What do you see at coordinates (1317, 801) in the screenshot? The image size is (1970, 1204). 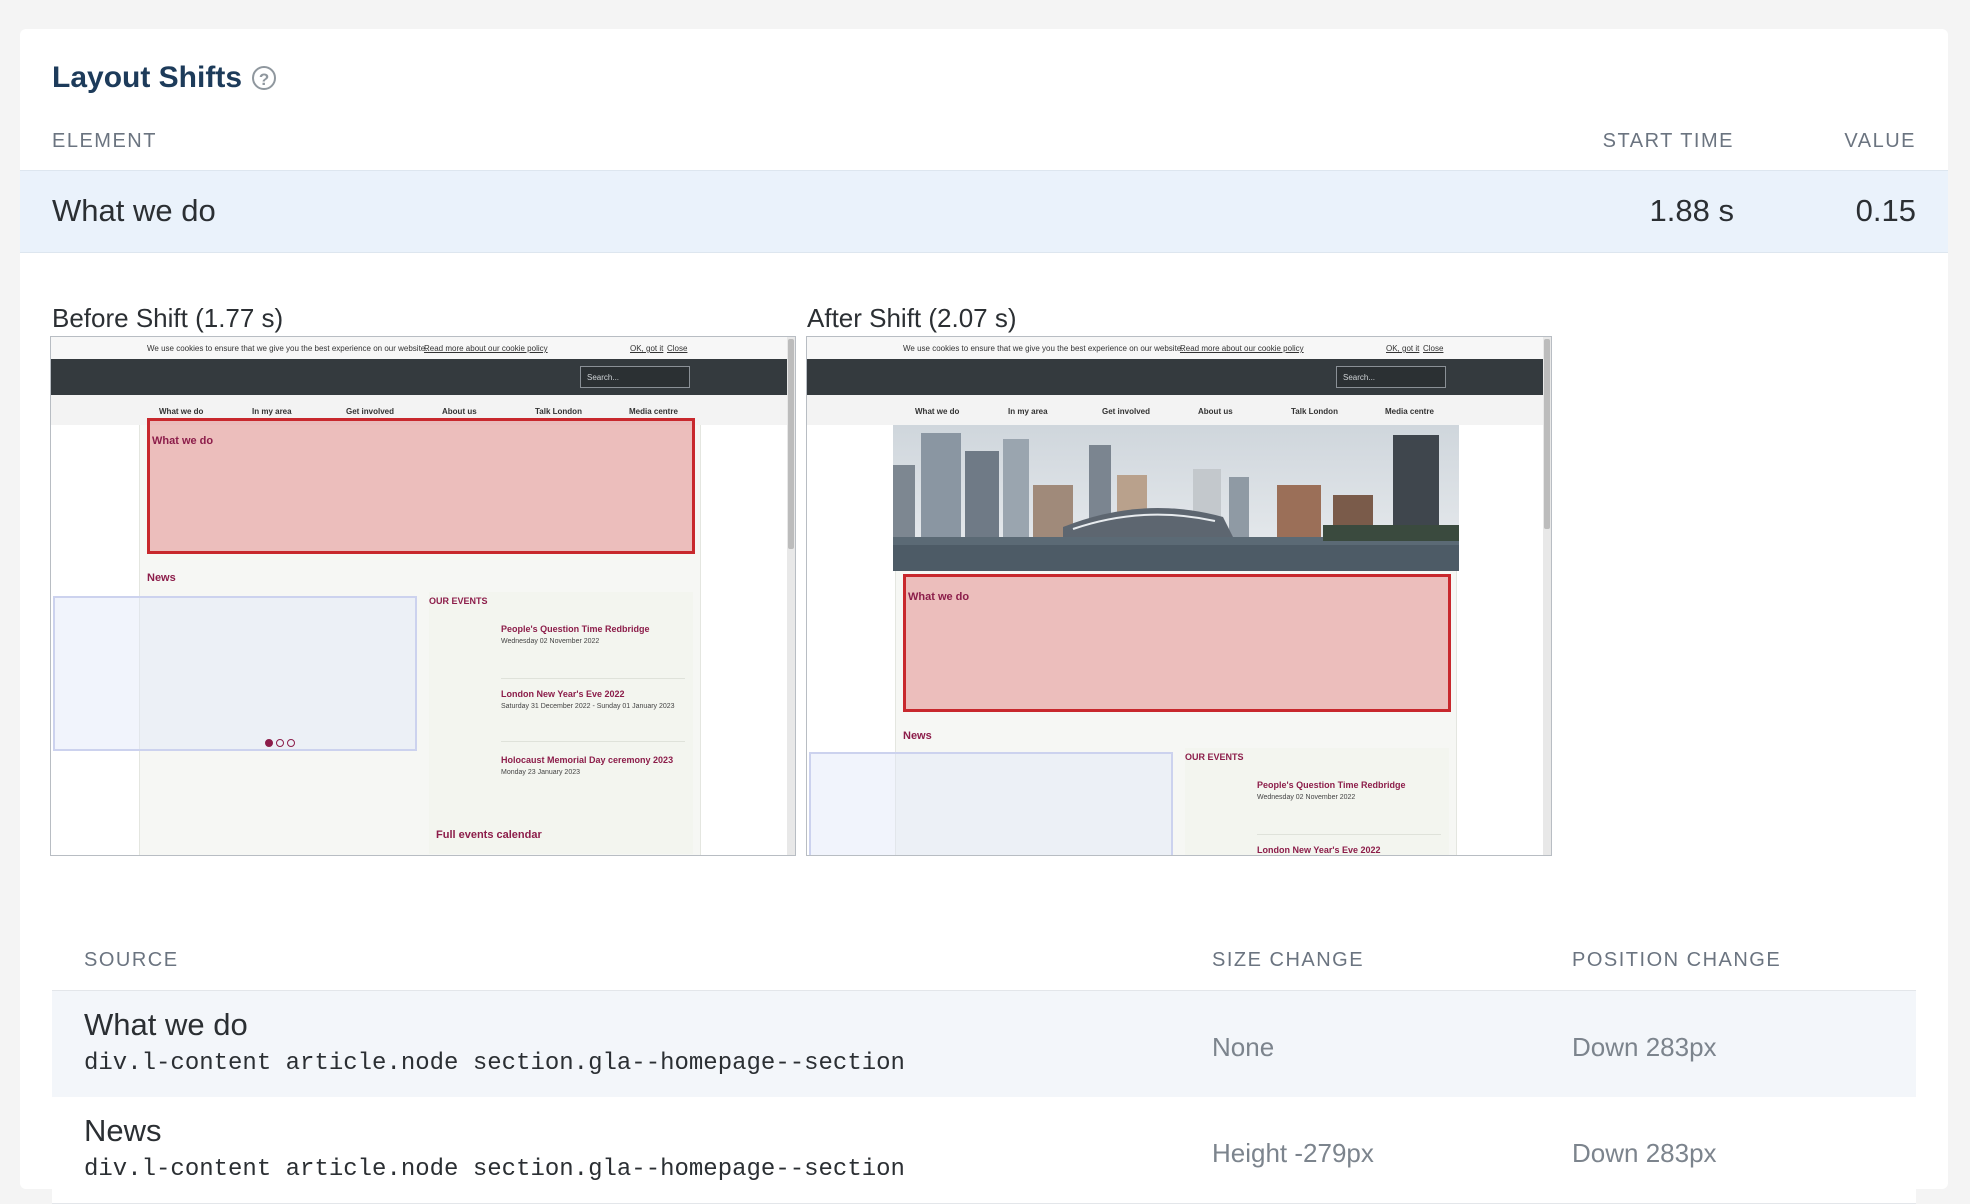 I see `events-column` at bounding box center [1317, 801].